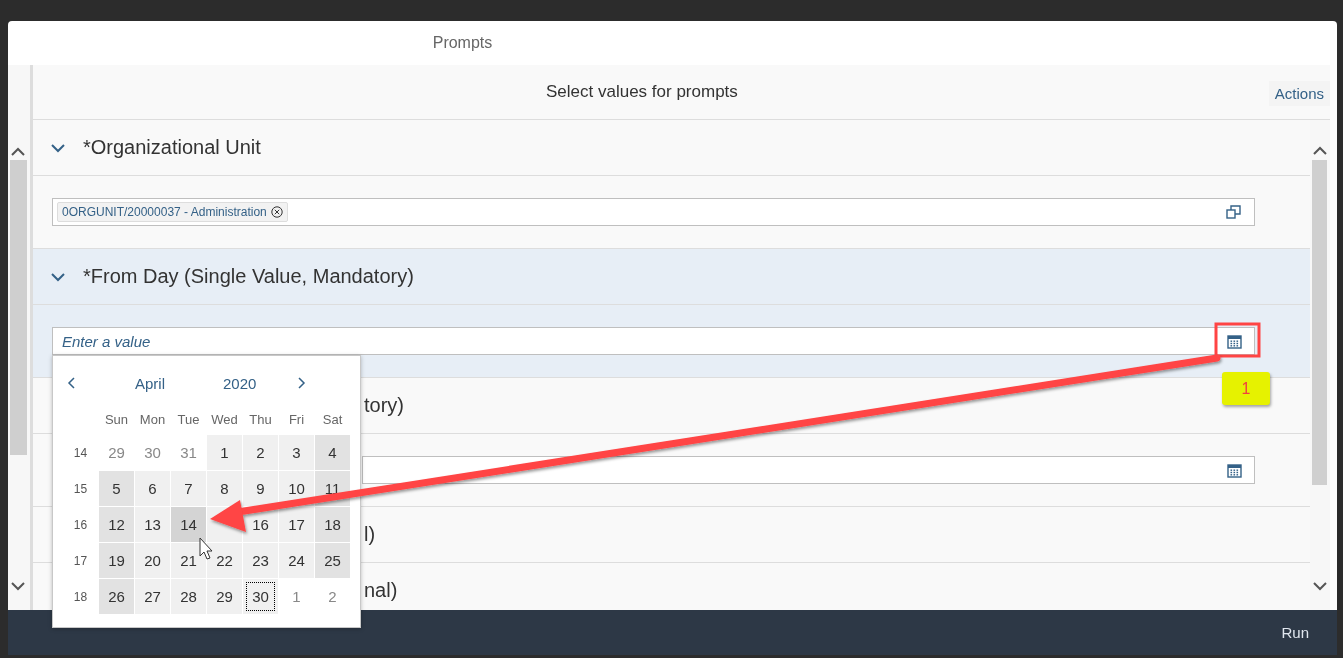 This screenshot has height=658, width=1343. Describe the element at coordinates (671, 148) in the screenshot. I see `prompt-header: *Organizational Unit` at that location.